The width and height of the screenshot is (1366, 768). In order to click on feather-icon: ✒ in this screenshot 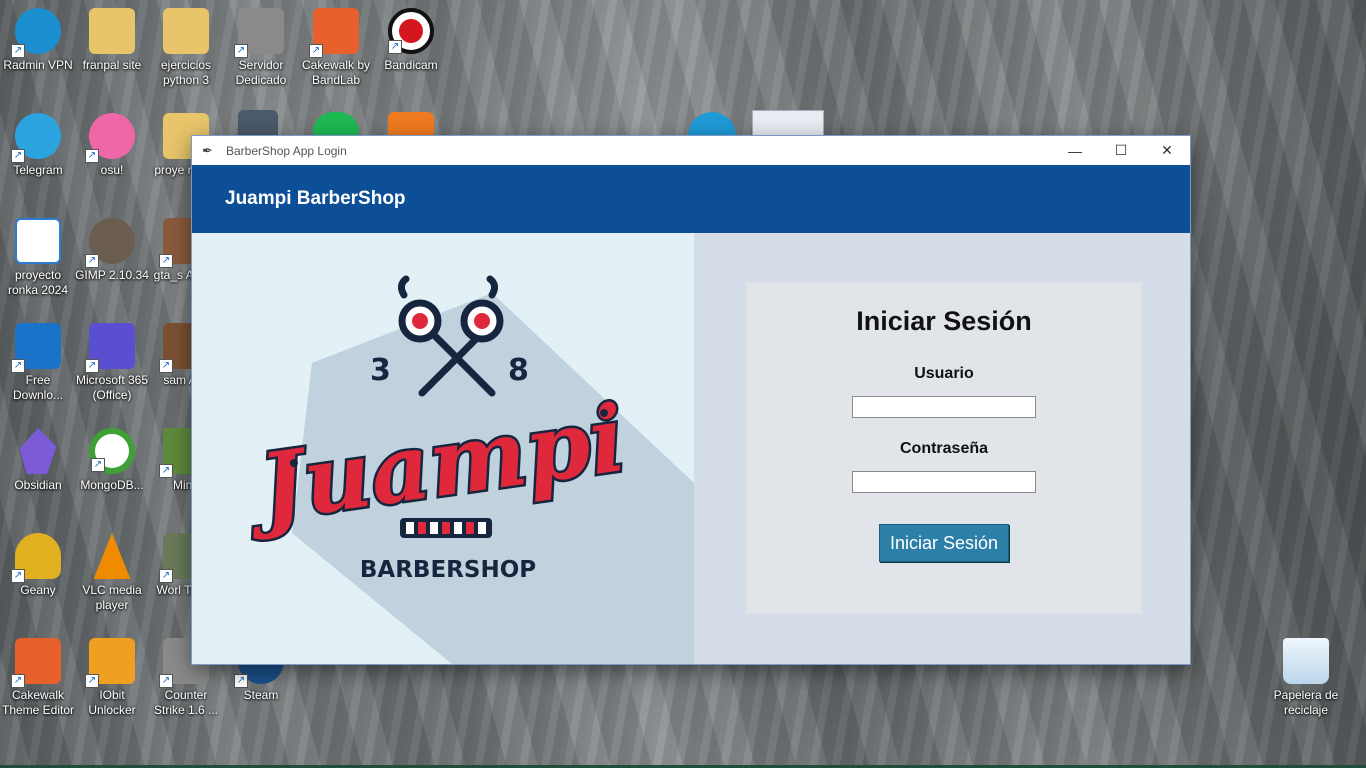, I will do `click(207, 150)`.